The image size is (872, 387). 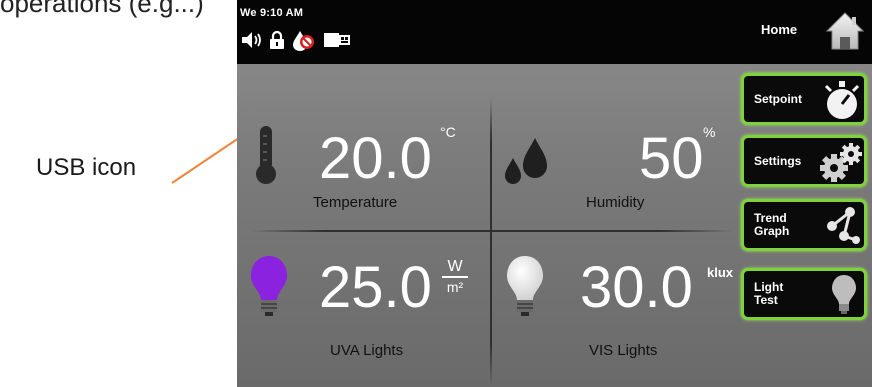 What do you see at coordinates (804, 294) in the screenshot?
I see `light-test-button: Light Test` at bounding box center [804, 294].